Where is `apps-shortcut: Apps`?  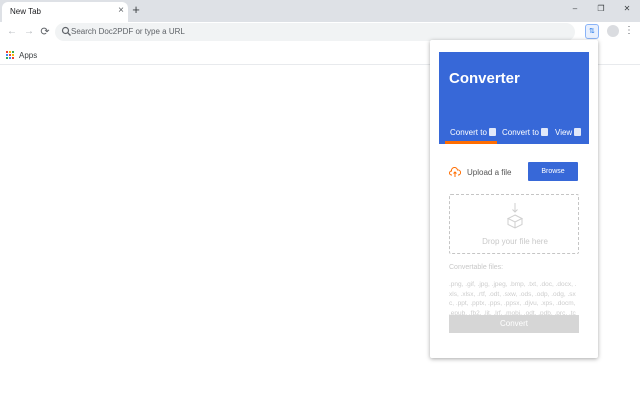 apps-shortcut: Apps is located at coordinates (21, 55).